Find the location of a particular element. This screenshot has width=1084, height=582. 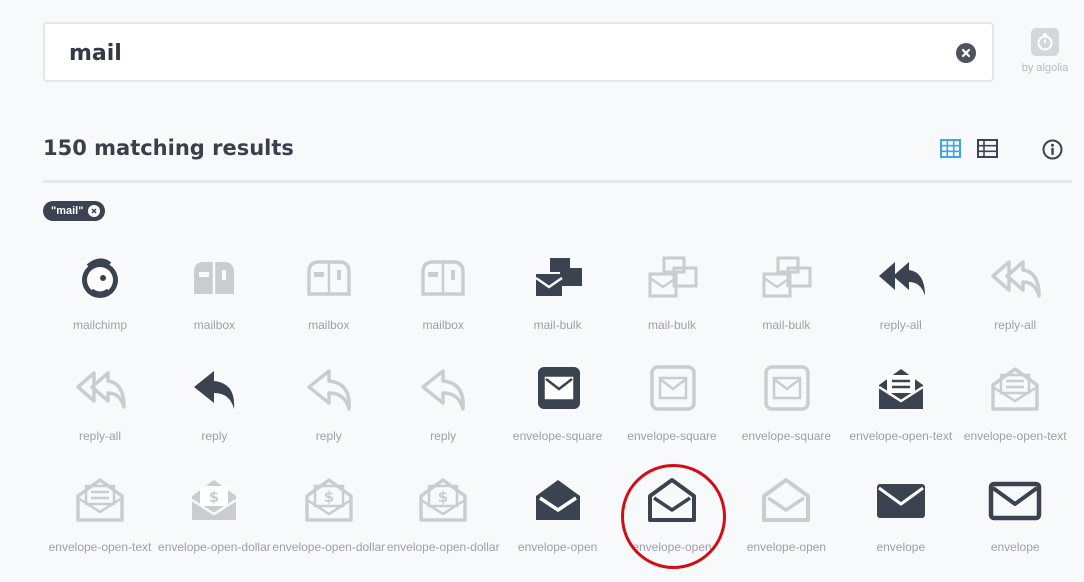

icon-tile-label: mailchimp is located at coordinates (99, 325).